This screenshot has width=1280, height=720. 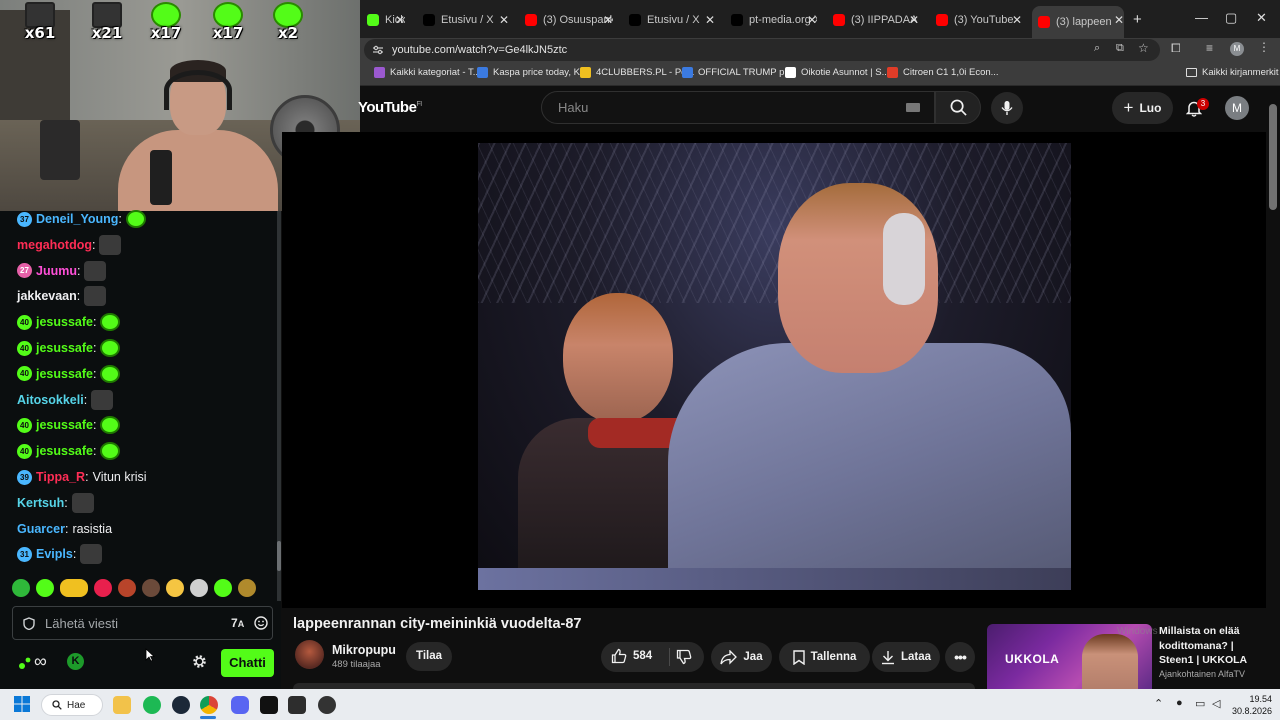 What do you see at coordinates (269, 705) in the screenshot?
I see `x-app-icon` at bounding box center [269, 705].